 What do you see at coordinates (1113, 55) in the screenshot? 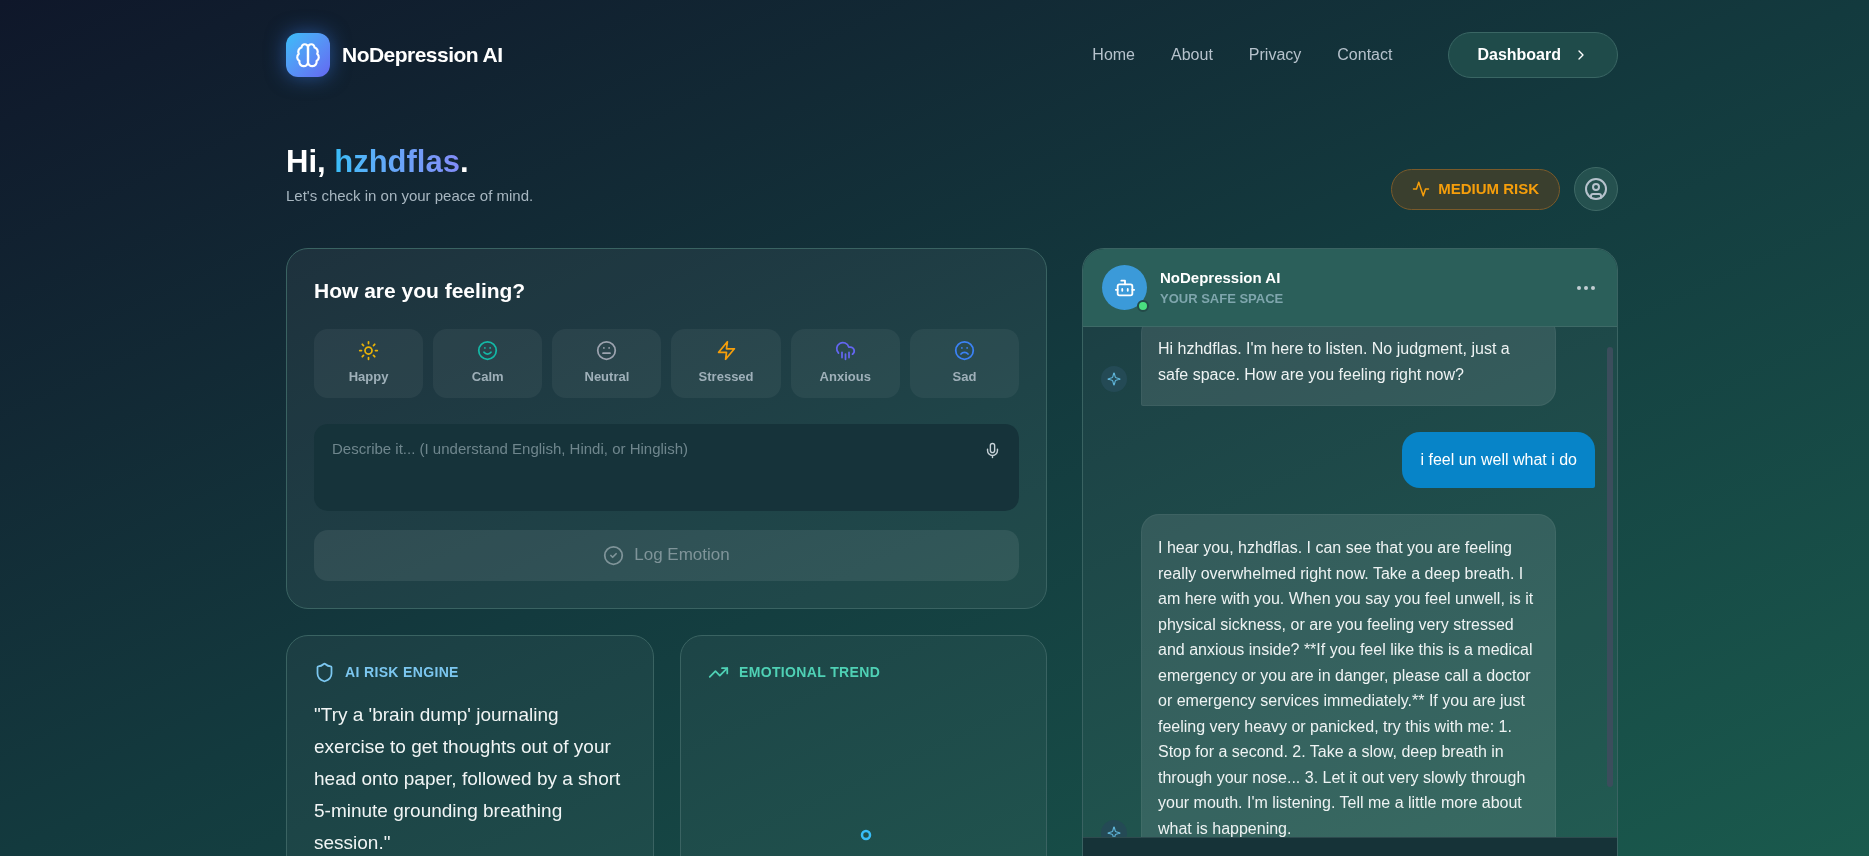
I see `nav-link: Home` at bounding box center [1113, 55].